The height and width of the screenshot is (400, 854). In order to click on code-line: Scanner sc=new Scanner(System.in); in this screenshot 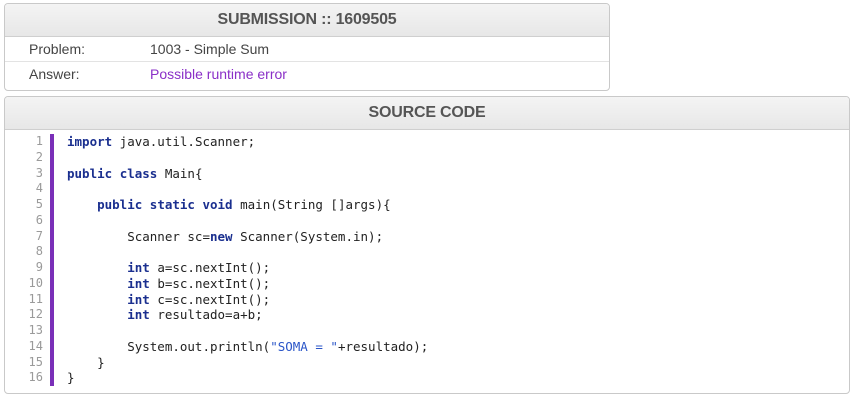, I will do `click(247, 237)`.